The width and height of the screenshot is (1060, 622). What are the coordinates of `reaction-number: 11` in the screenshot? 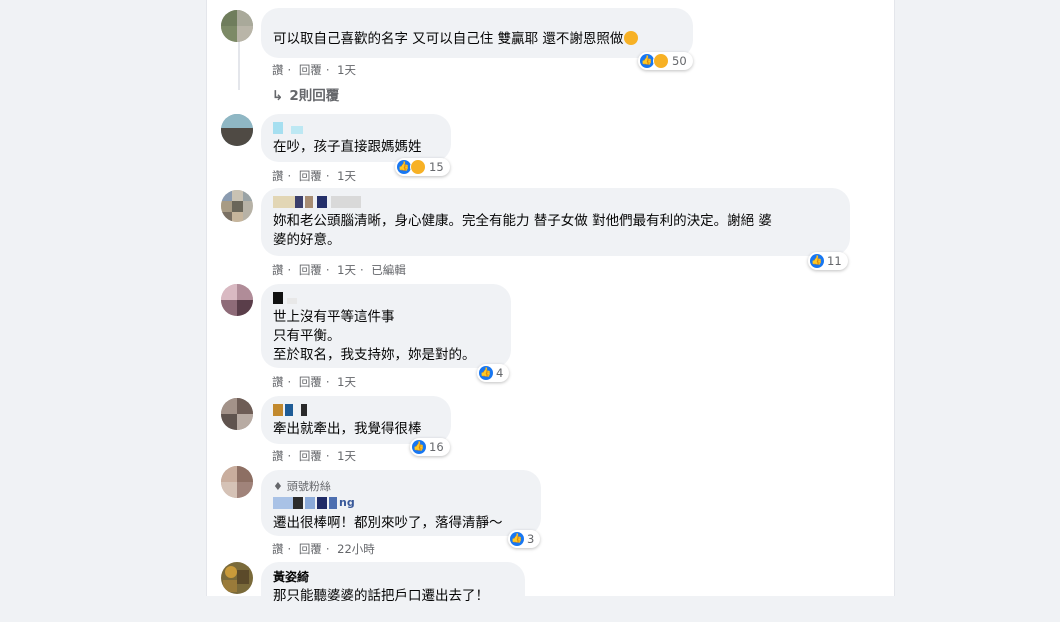 It's located at (834, 261).